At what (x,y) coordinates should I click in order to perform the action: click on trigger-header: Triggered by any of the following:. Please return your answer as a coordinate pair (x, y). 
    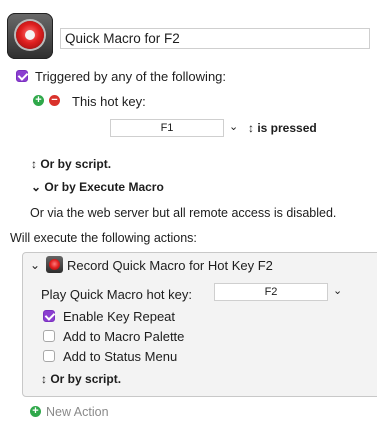
    Looking at the image, I should click on (131, 76).